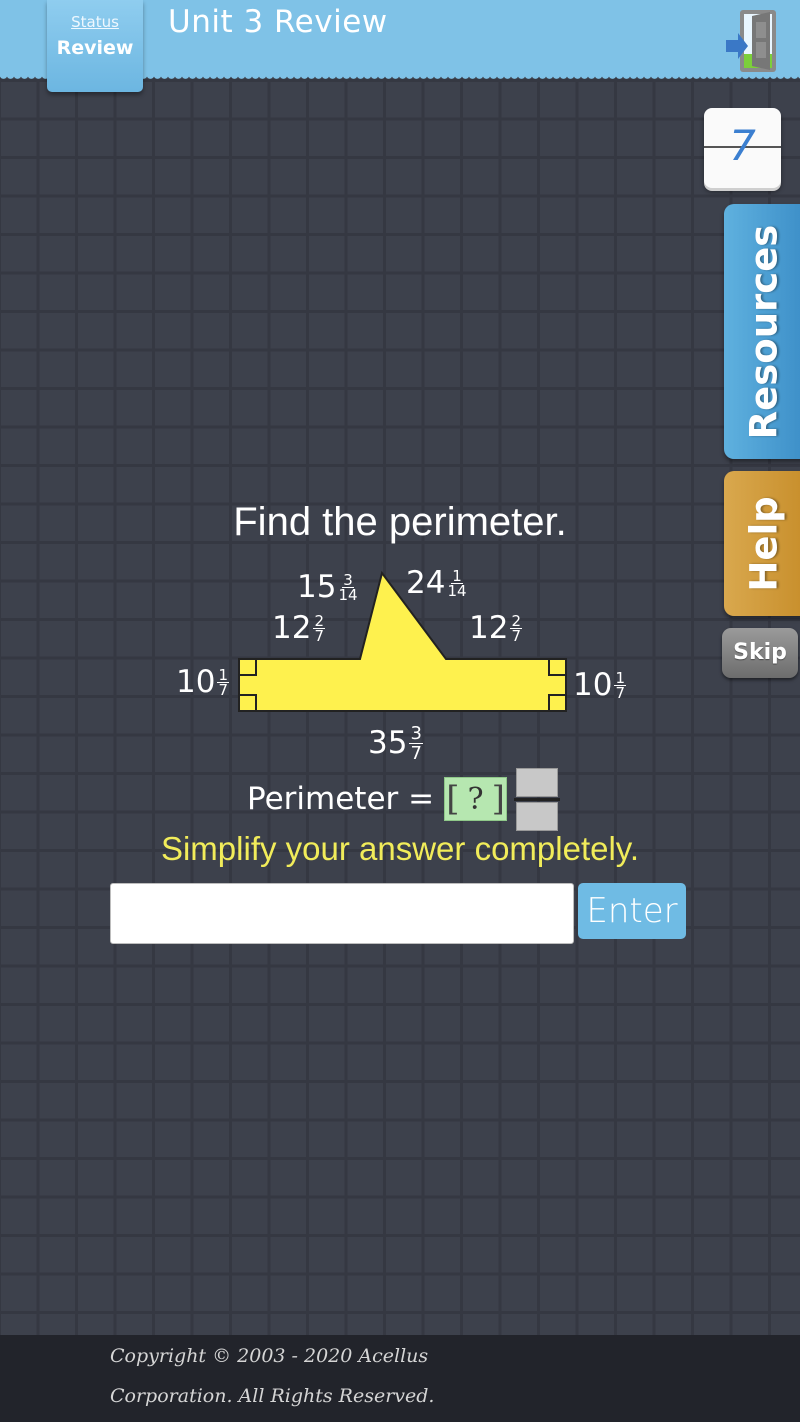 The image size is (800, 1422). Describe the element at coordinates (342, 913) in the screenshot. I see `answer-input` at that location.